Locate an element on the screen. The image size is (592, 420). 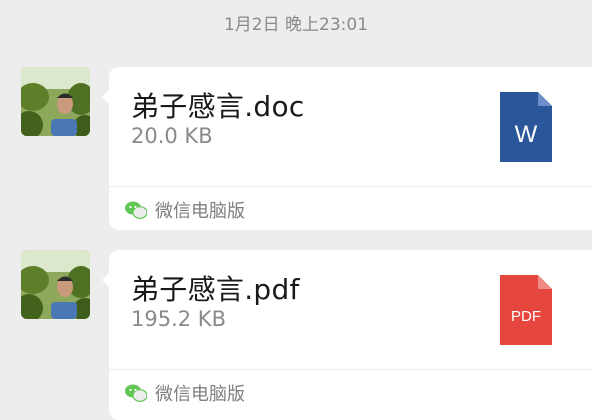
file-size: 195.2 KB is located at coordinates (178, 319).